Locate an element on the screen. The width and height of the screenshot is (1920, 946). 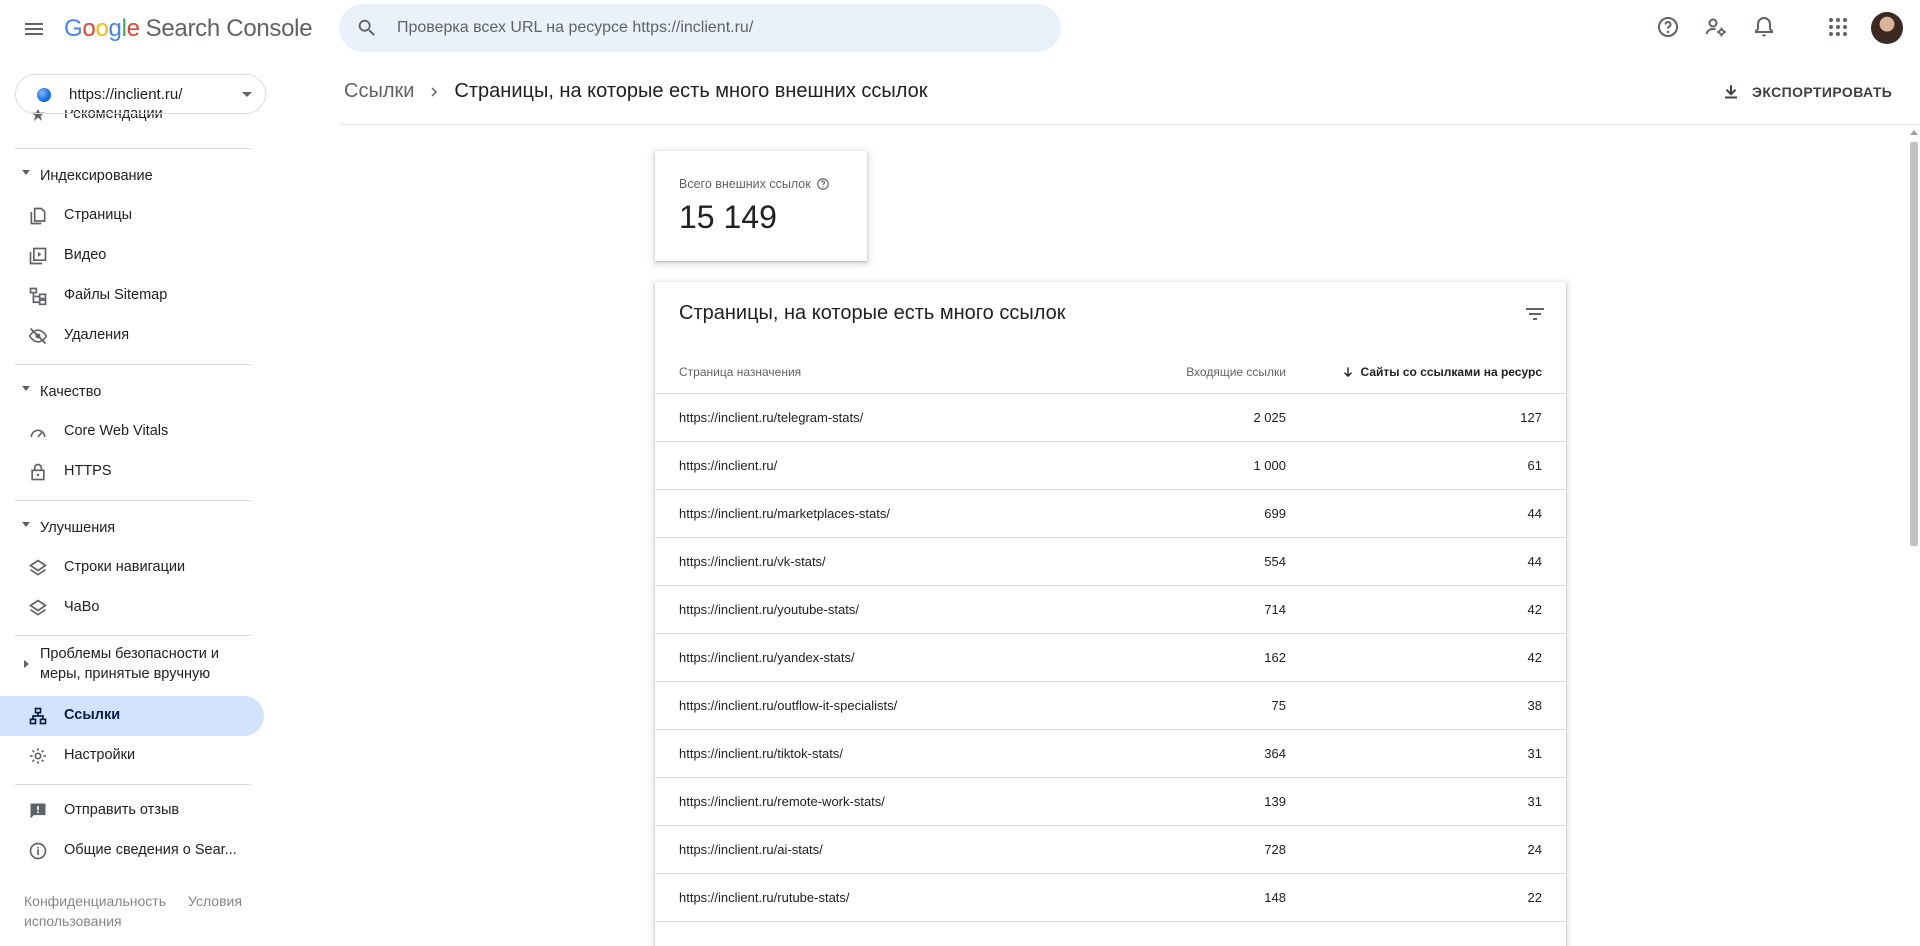
feedback-icon is located at coordinates (38, 811).